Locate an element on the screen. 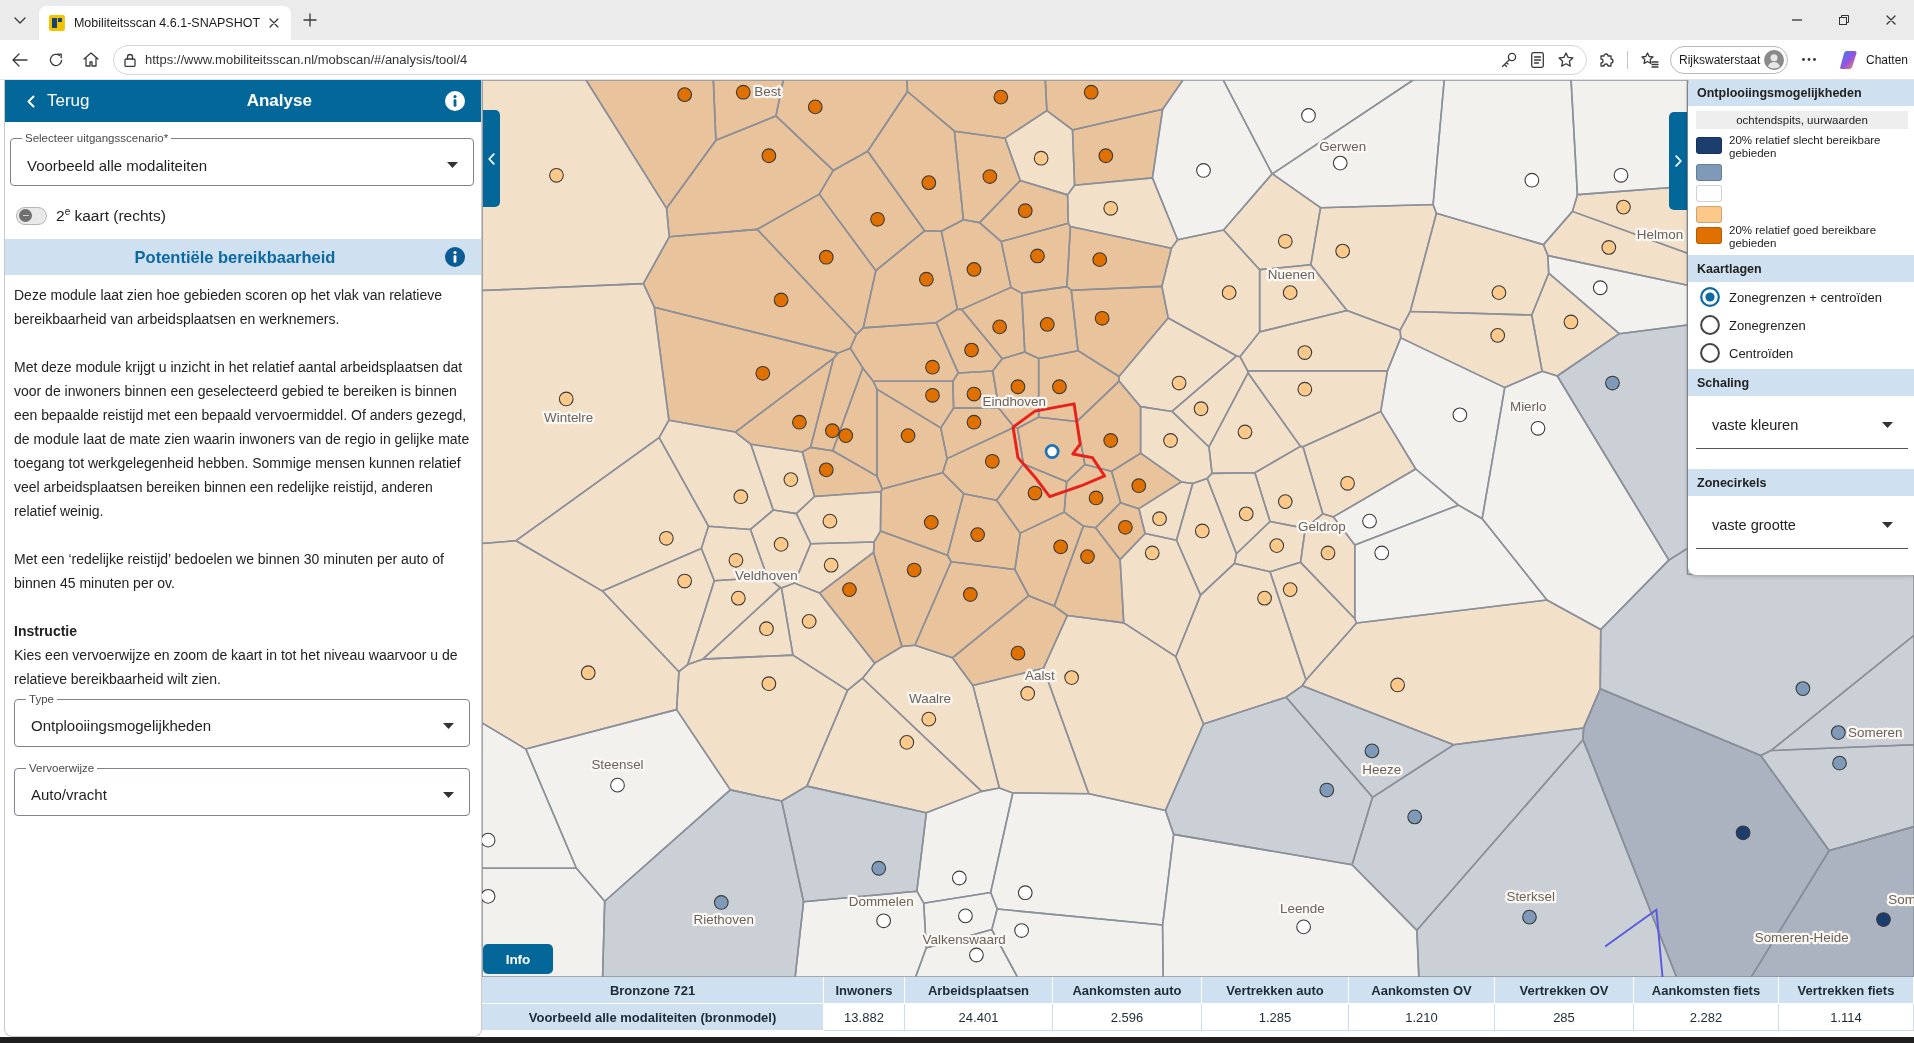 Image resolution: width=1914 pixels, height=1043 pixels. column-header: Aankomsten auto is located at coordinates (1127, 990).